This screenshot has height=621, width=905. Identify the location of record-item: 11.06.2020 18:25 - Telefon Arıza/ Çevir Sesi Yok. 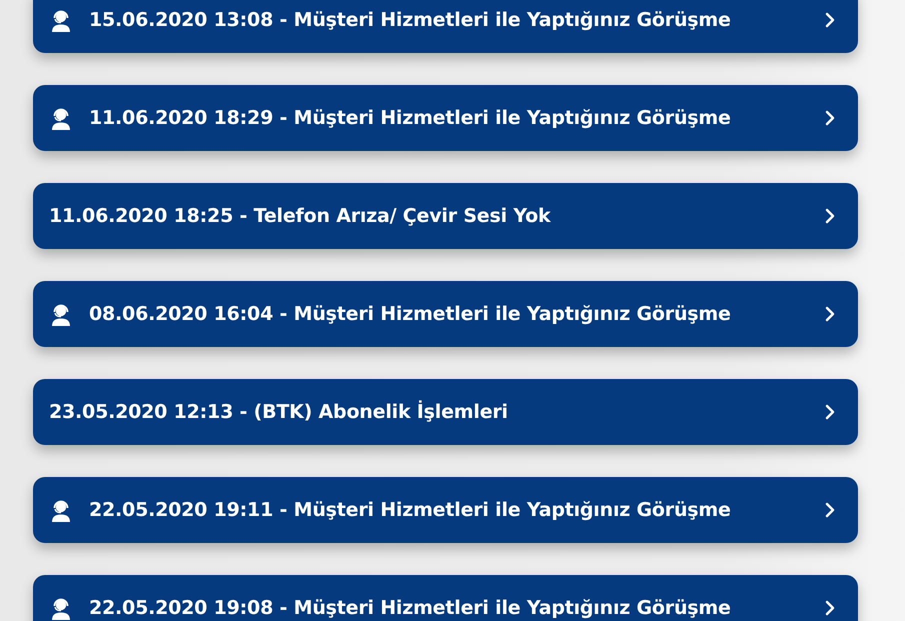
(445, 216).